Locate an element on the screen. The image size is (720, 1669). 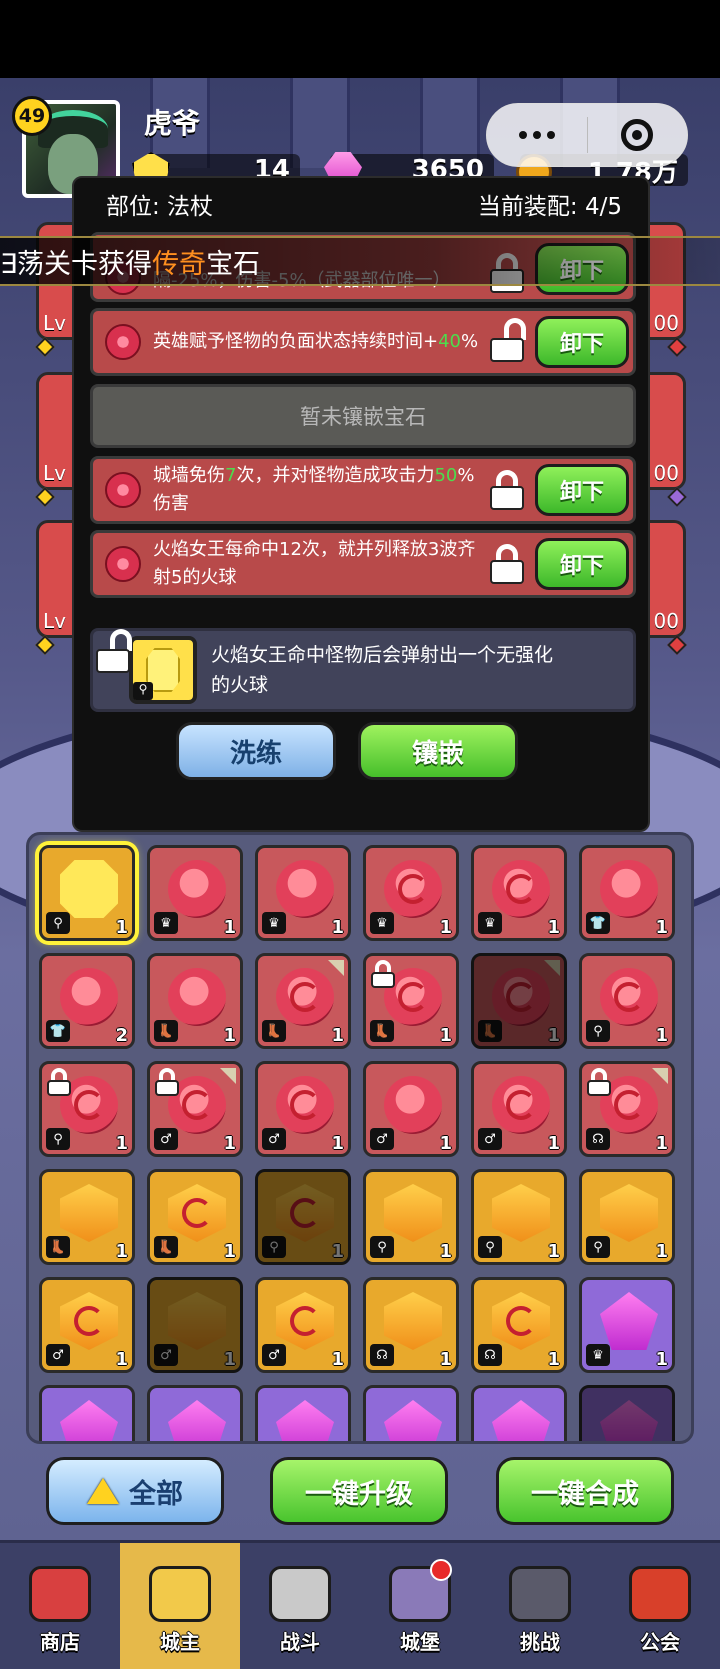
unlock-icon is located at coordinates (507, 341).